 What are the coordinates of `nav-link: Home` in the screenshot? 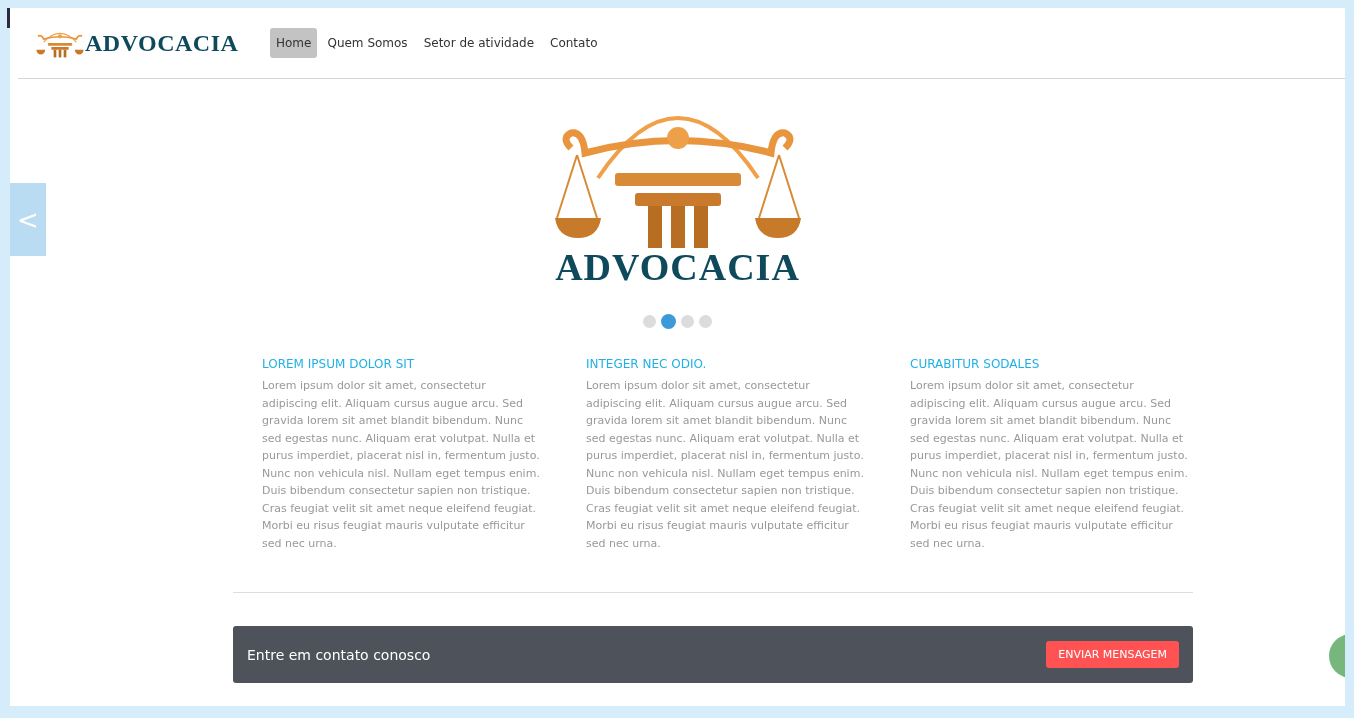 It's located at (294, 43).